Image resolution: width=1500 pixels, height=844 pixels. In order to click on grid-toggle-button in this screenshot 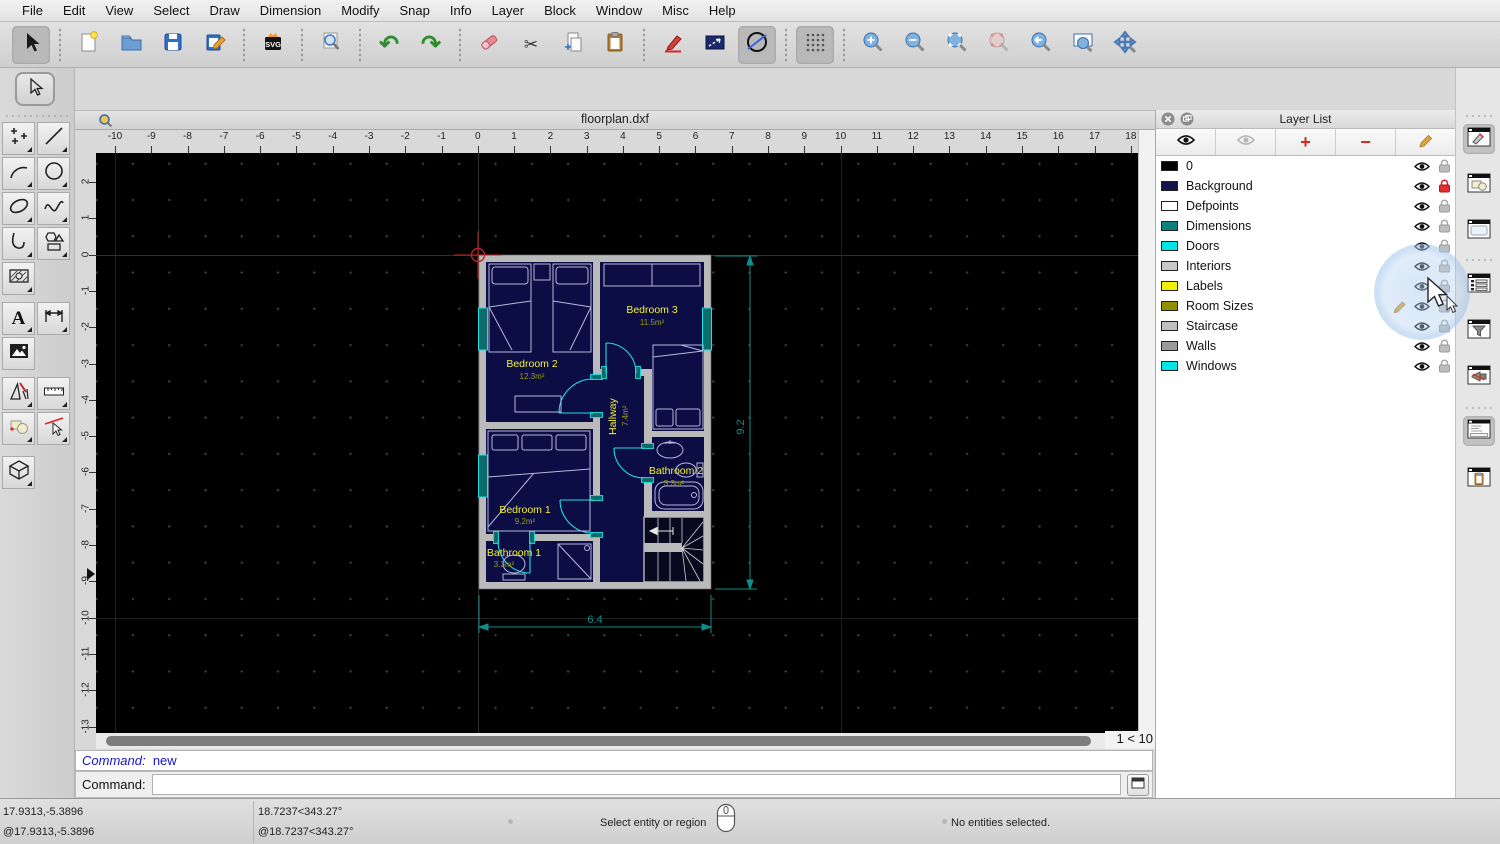, I will do `click(815, 44)`.